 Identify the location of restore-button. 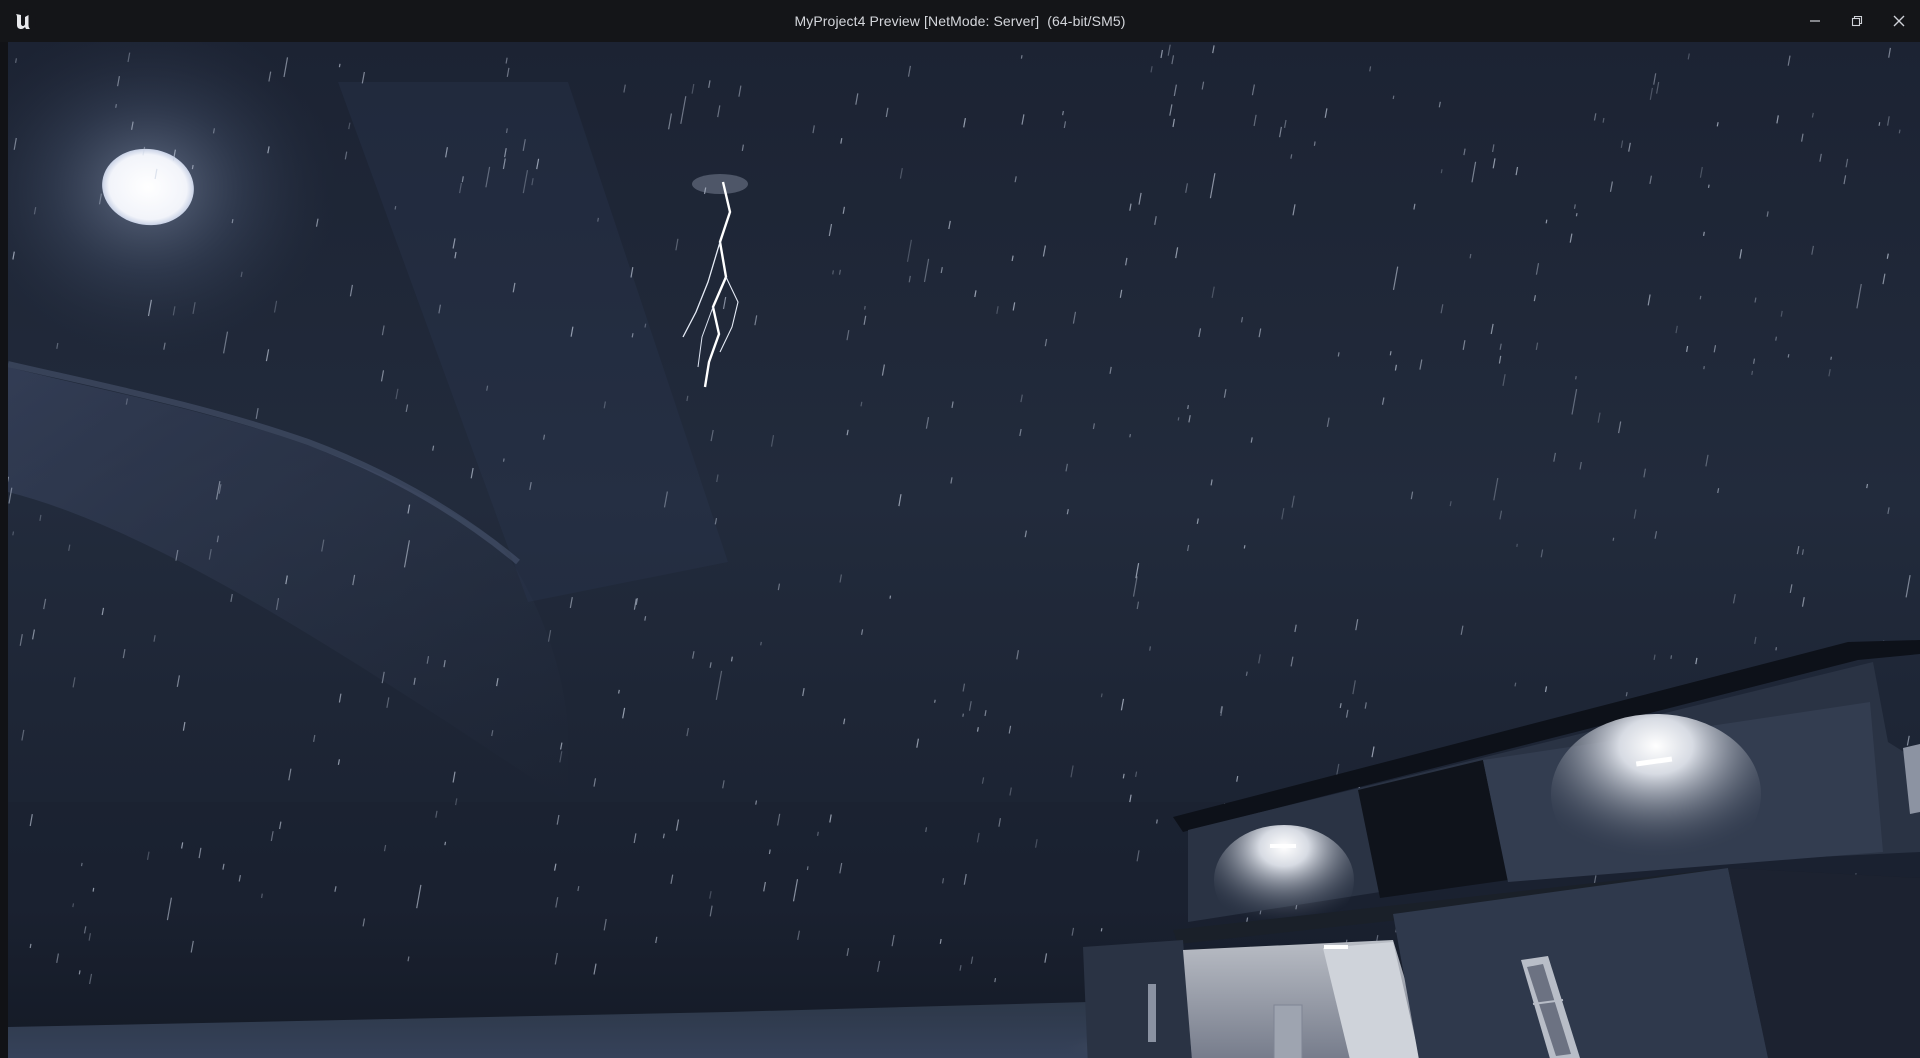
(1857, 21).